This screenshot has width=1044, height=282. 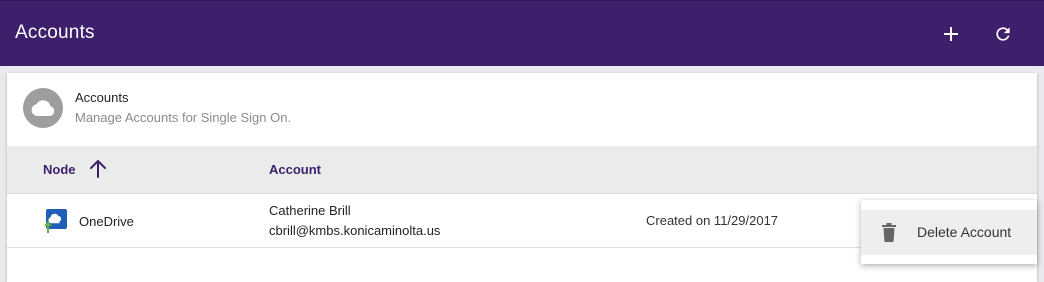 I want to click on add-account-button, so click(x=951, y=34).